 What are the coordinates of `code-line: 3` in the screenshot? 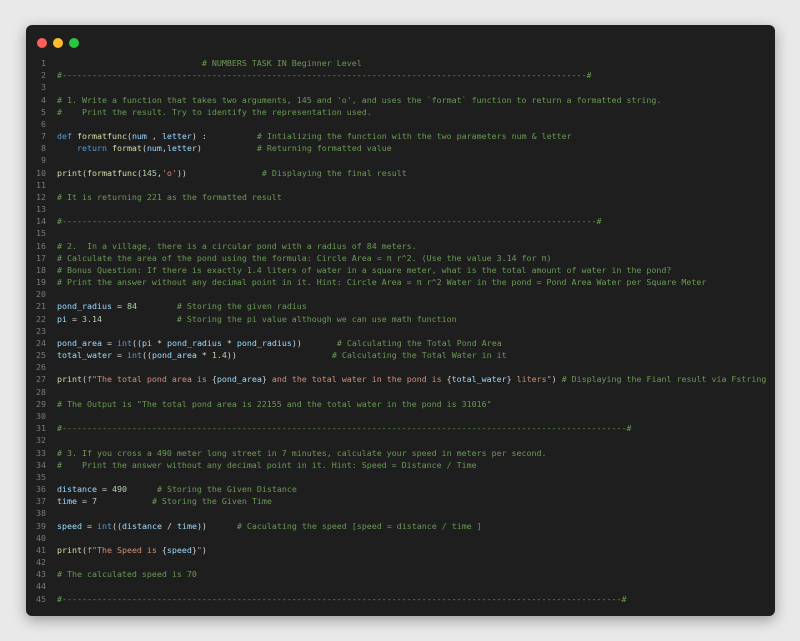 It's located at (400, 87).